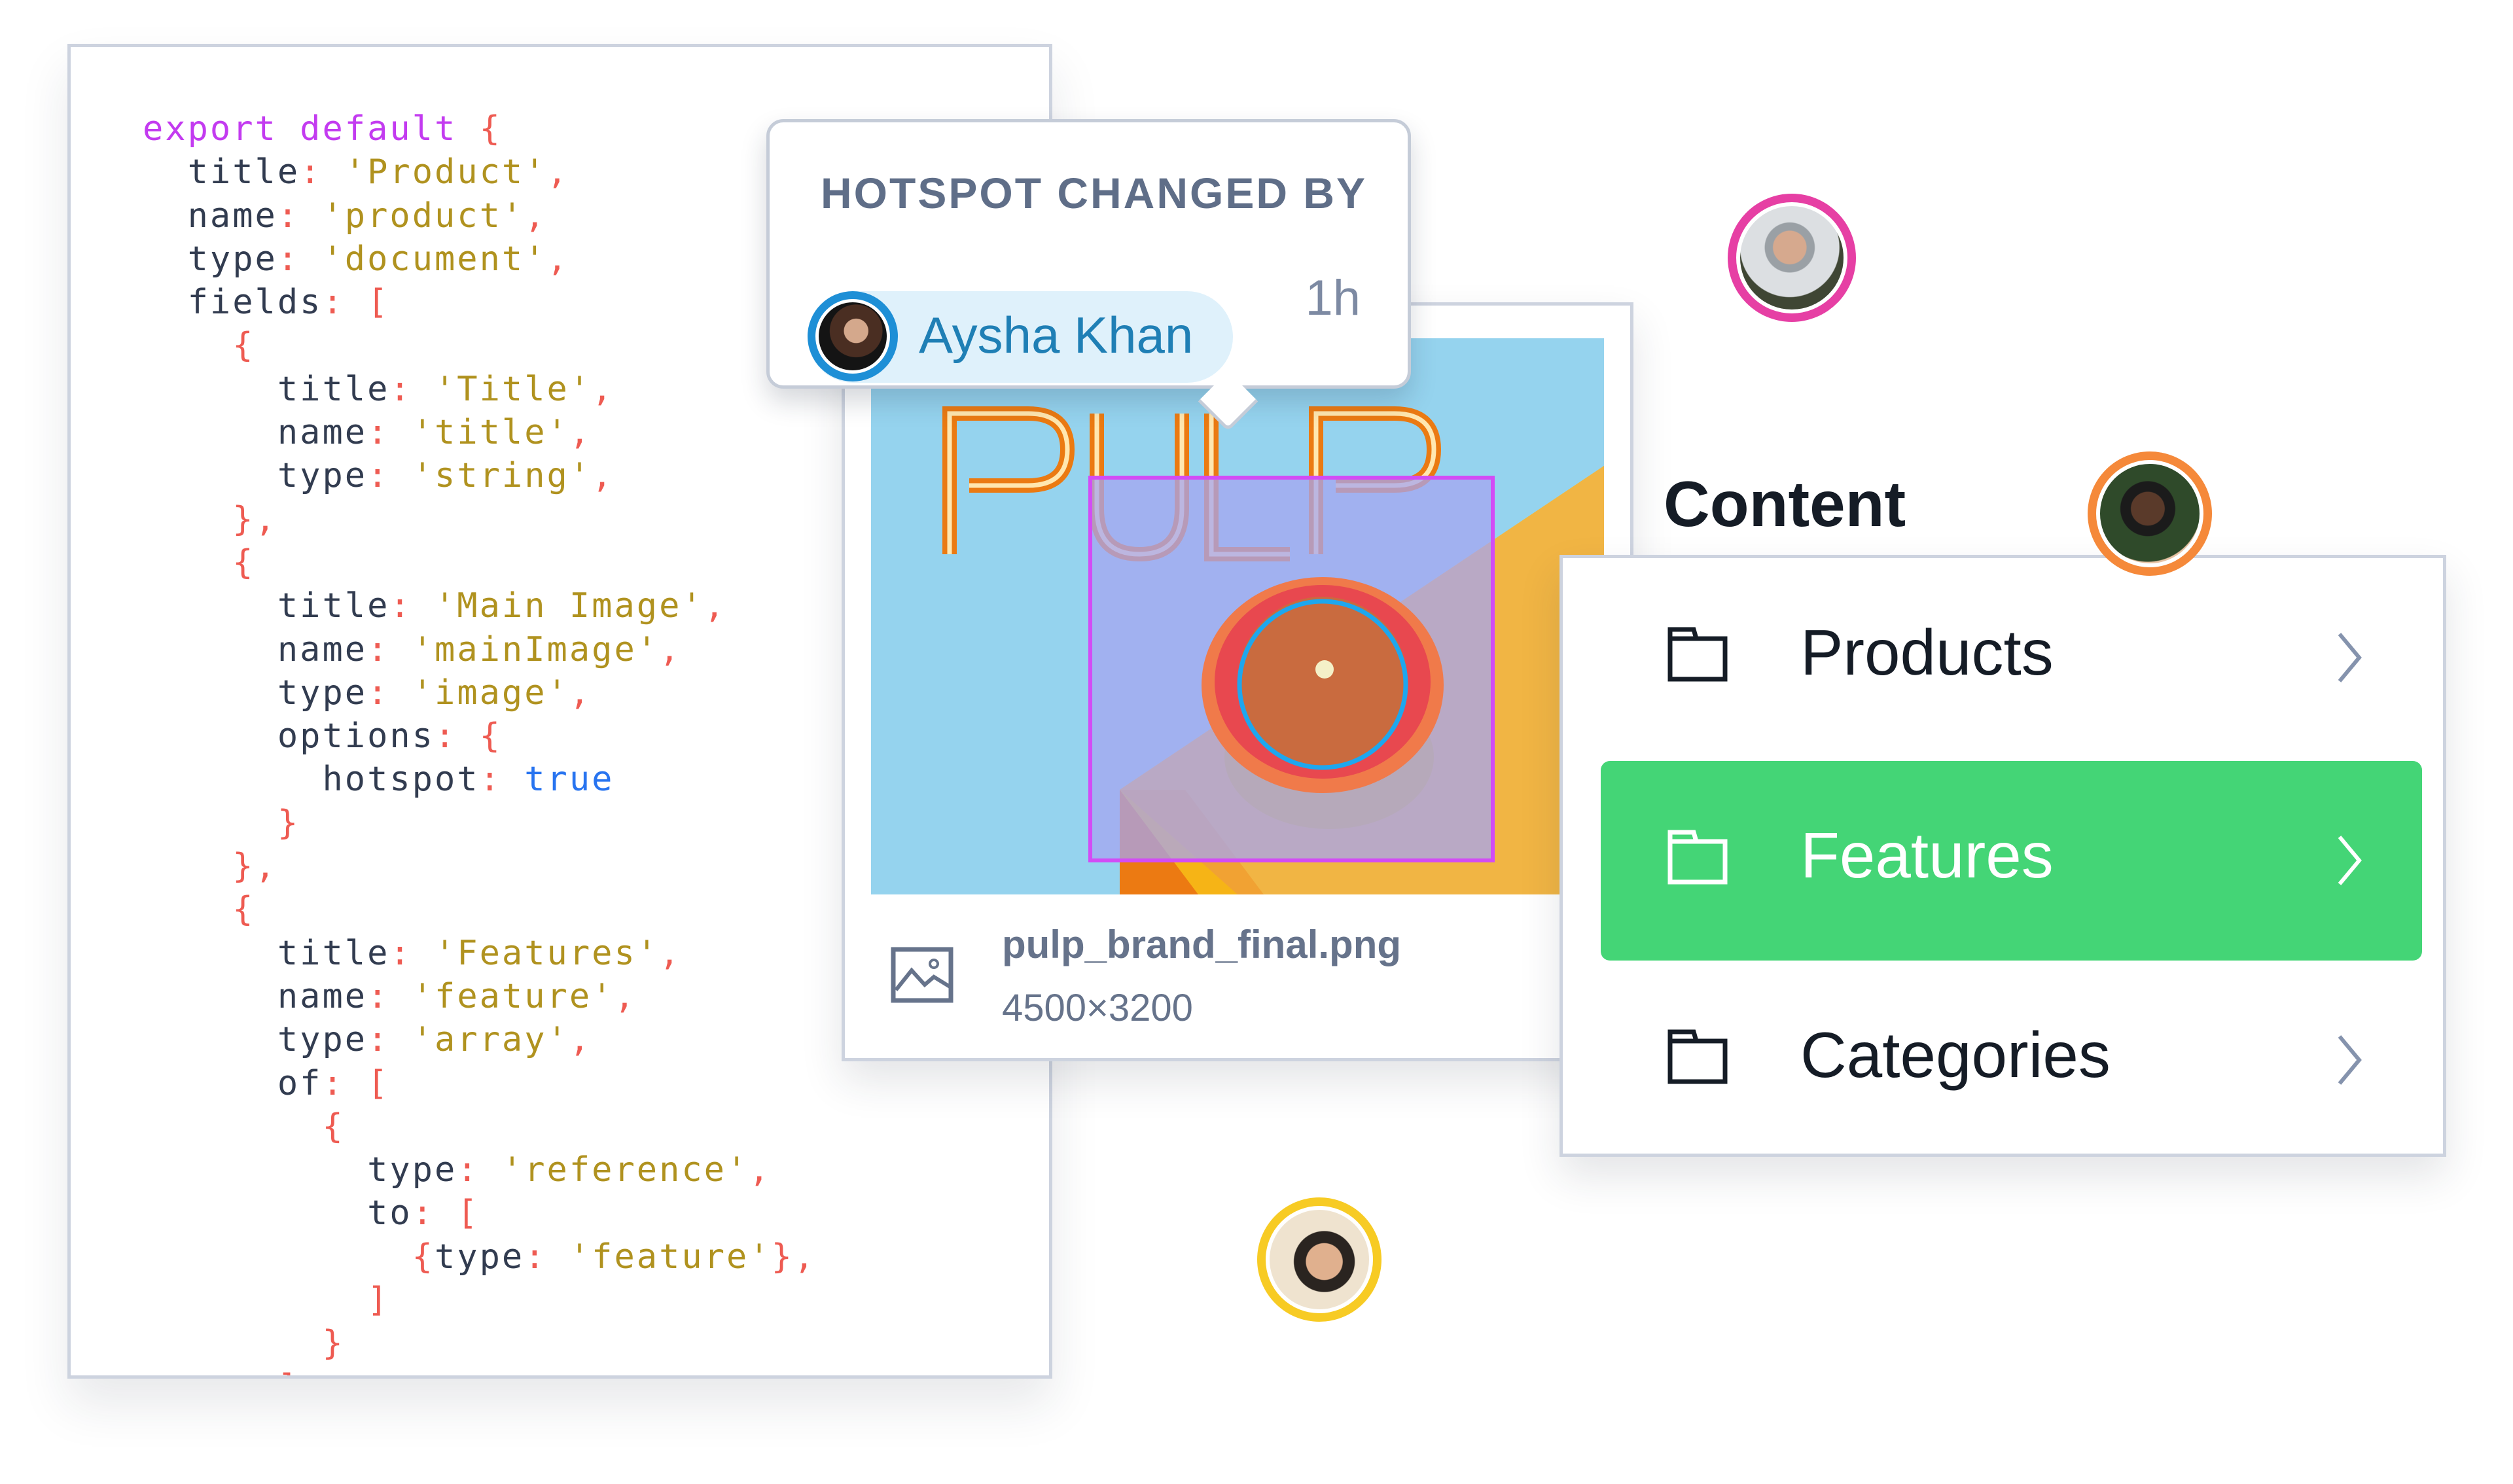 The width and height of the screenshot is (2513, 1484). What do you see at coordinates (479, 997) in the screenshot?
I see `code-line: name: 'feature',` at bounding box center [479, 997].